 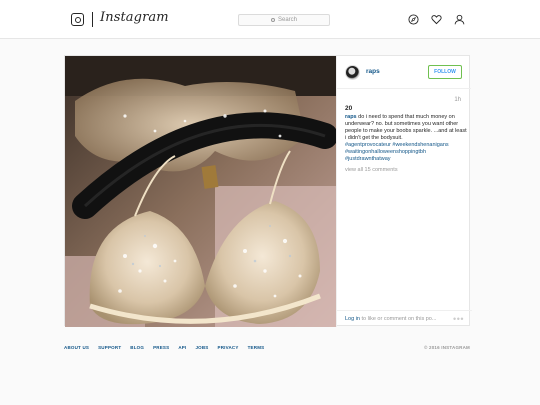 What do you see at coordinates (352, 319) in the screenshot?
I see `login-link: Log in` at bounding box center [352, 319].